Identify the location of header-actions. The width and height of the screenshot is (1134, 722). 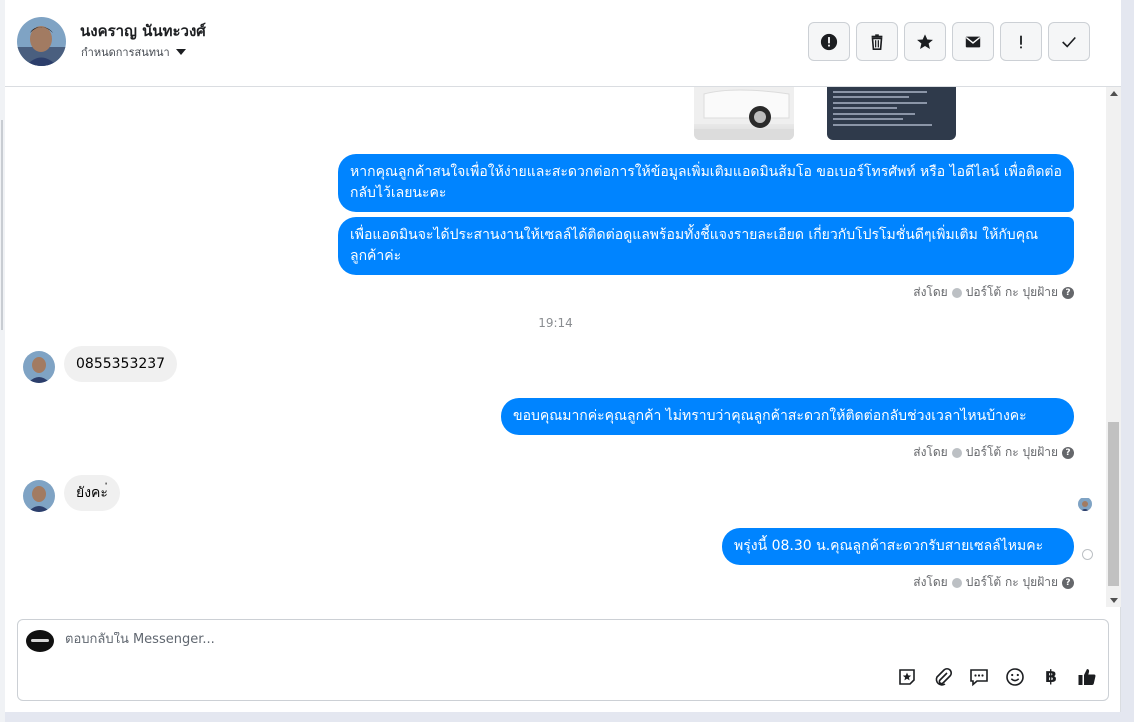
(949, 41).